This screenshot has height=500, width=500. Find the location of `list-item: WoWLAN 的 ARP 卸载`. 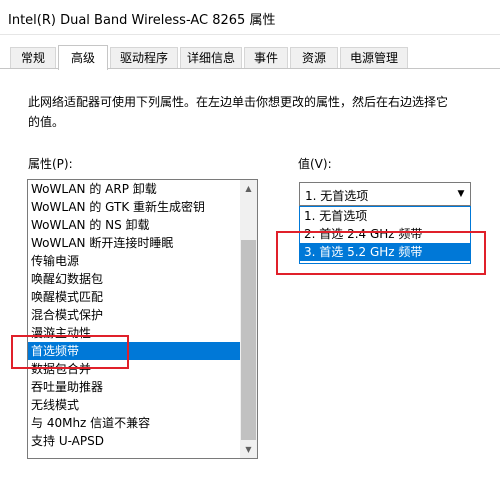

list-item: WoWLAN 的 ARP 卸载 is located at coordinates (134, 189).